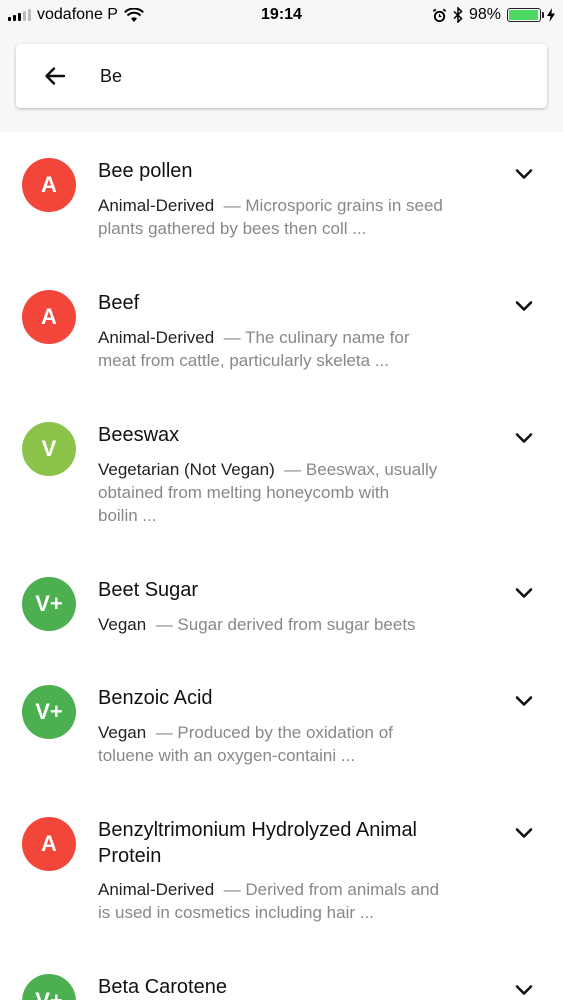 Image resolution: width=563 pixels, height=1000 pixels. I want to click on item-title: Beef, so click(119, 303).